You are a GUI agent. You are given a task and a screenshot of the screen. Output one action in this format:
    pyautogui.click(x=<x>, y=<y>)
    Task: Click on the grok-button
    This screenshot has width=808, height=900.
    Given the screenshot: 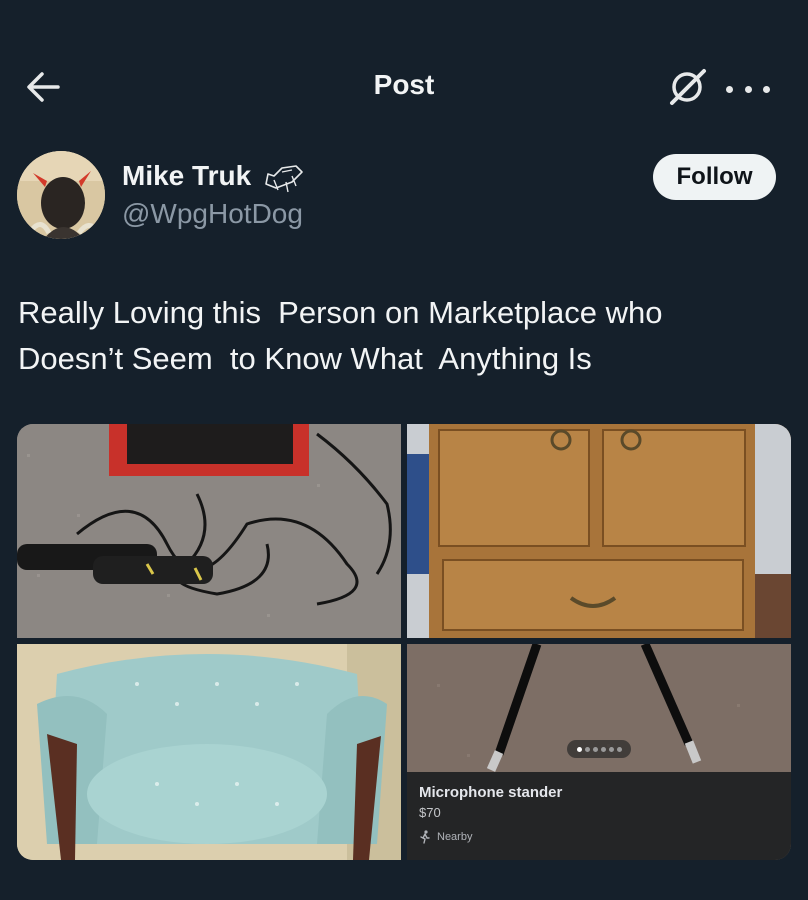 What is the action you would take?
    pyautogui.click(x=688, y=87)
    